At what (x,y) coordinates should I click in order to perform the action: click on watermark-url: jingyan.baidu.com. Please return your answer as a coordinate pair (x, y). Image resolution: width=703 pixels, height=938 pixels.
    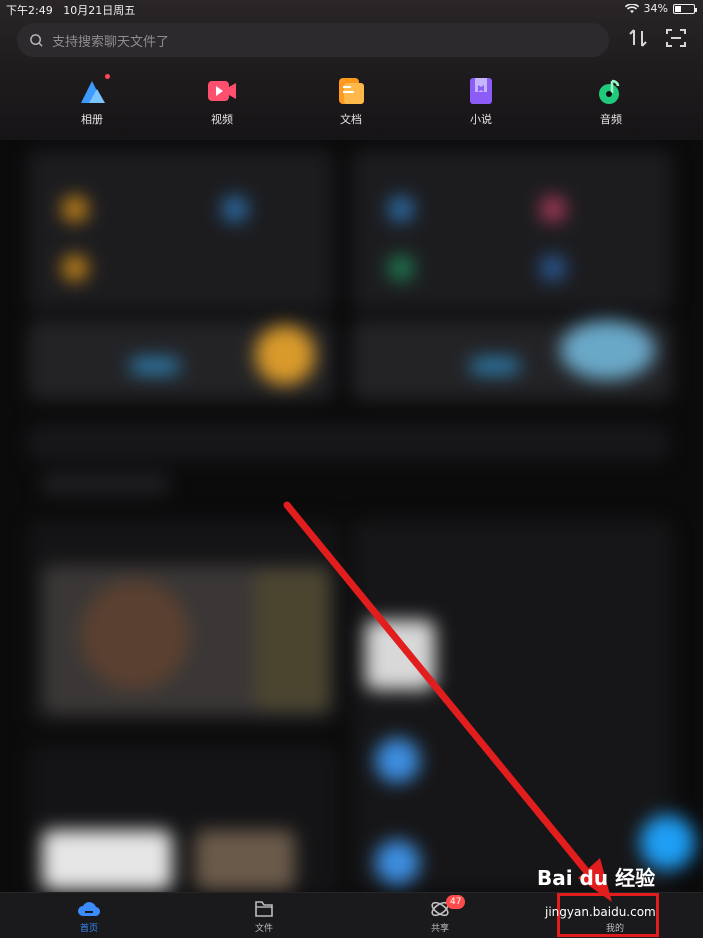
    Looking at the image, I should click on (600, 912).